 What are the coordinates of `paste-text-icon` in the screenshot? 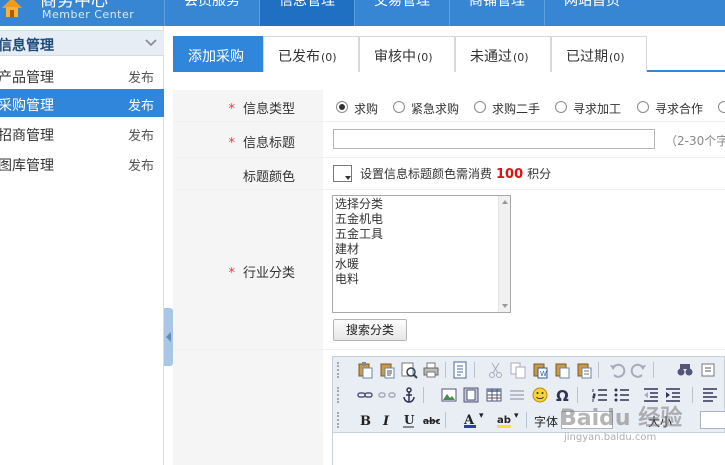 It's located at (387, 370).